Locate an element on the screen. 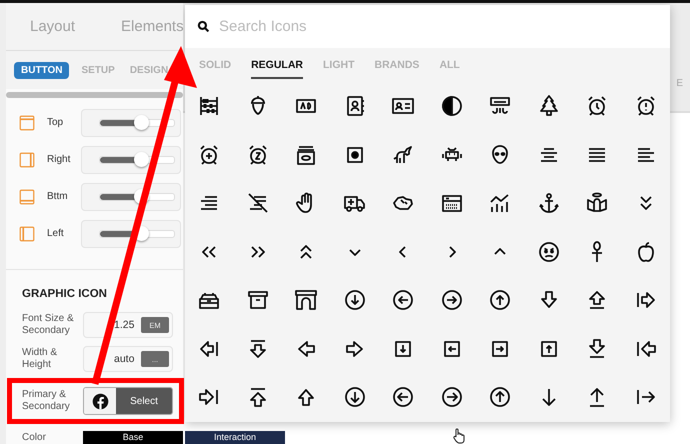 The height and width of the screenshot is (444, 690). anchor-icon is located at coordinates (548, 203).